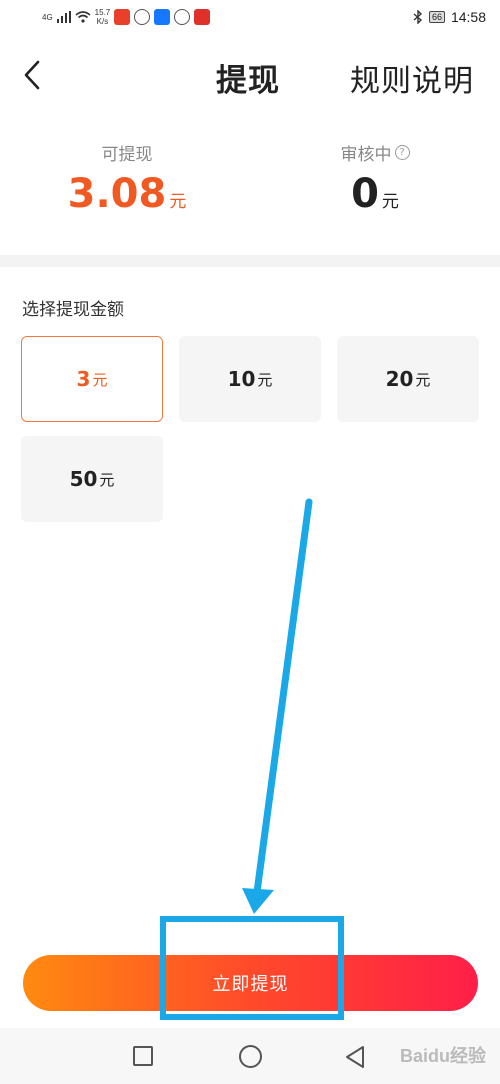  Describe the element at coordinates (83, 17) in the screenshot. I see `wifi-icon` at that location.